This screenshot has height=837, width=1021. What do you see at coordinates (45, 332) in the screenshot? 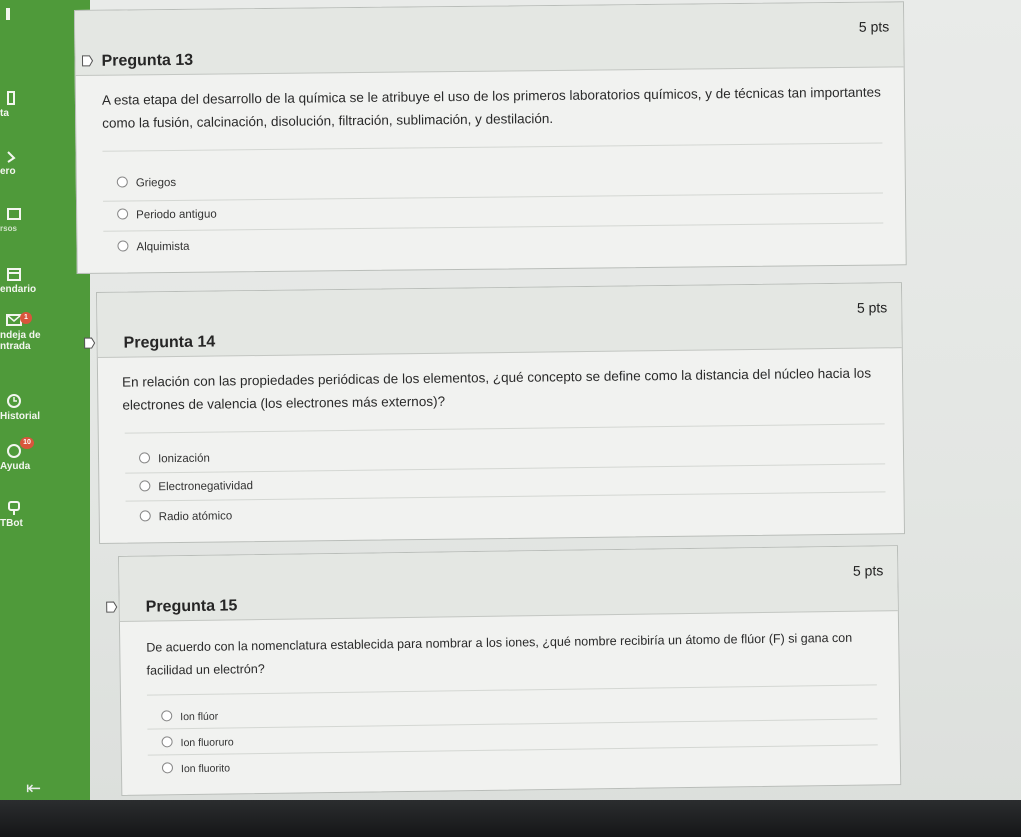
I see `nav-item-inbox: 1 ndeja de ntrada` at bounding box center [45, 332].